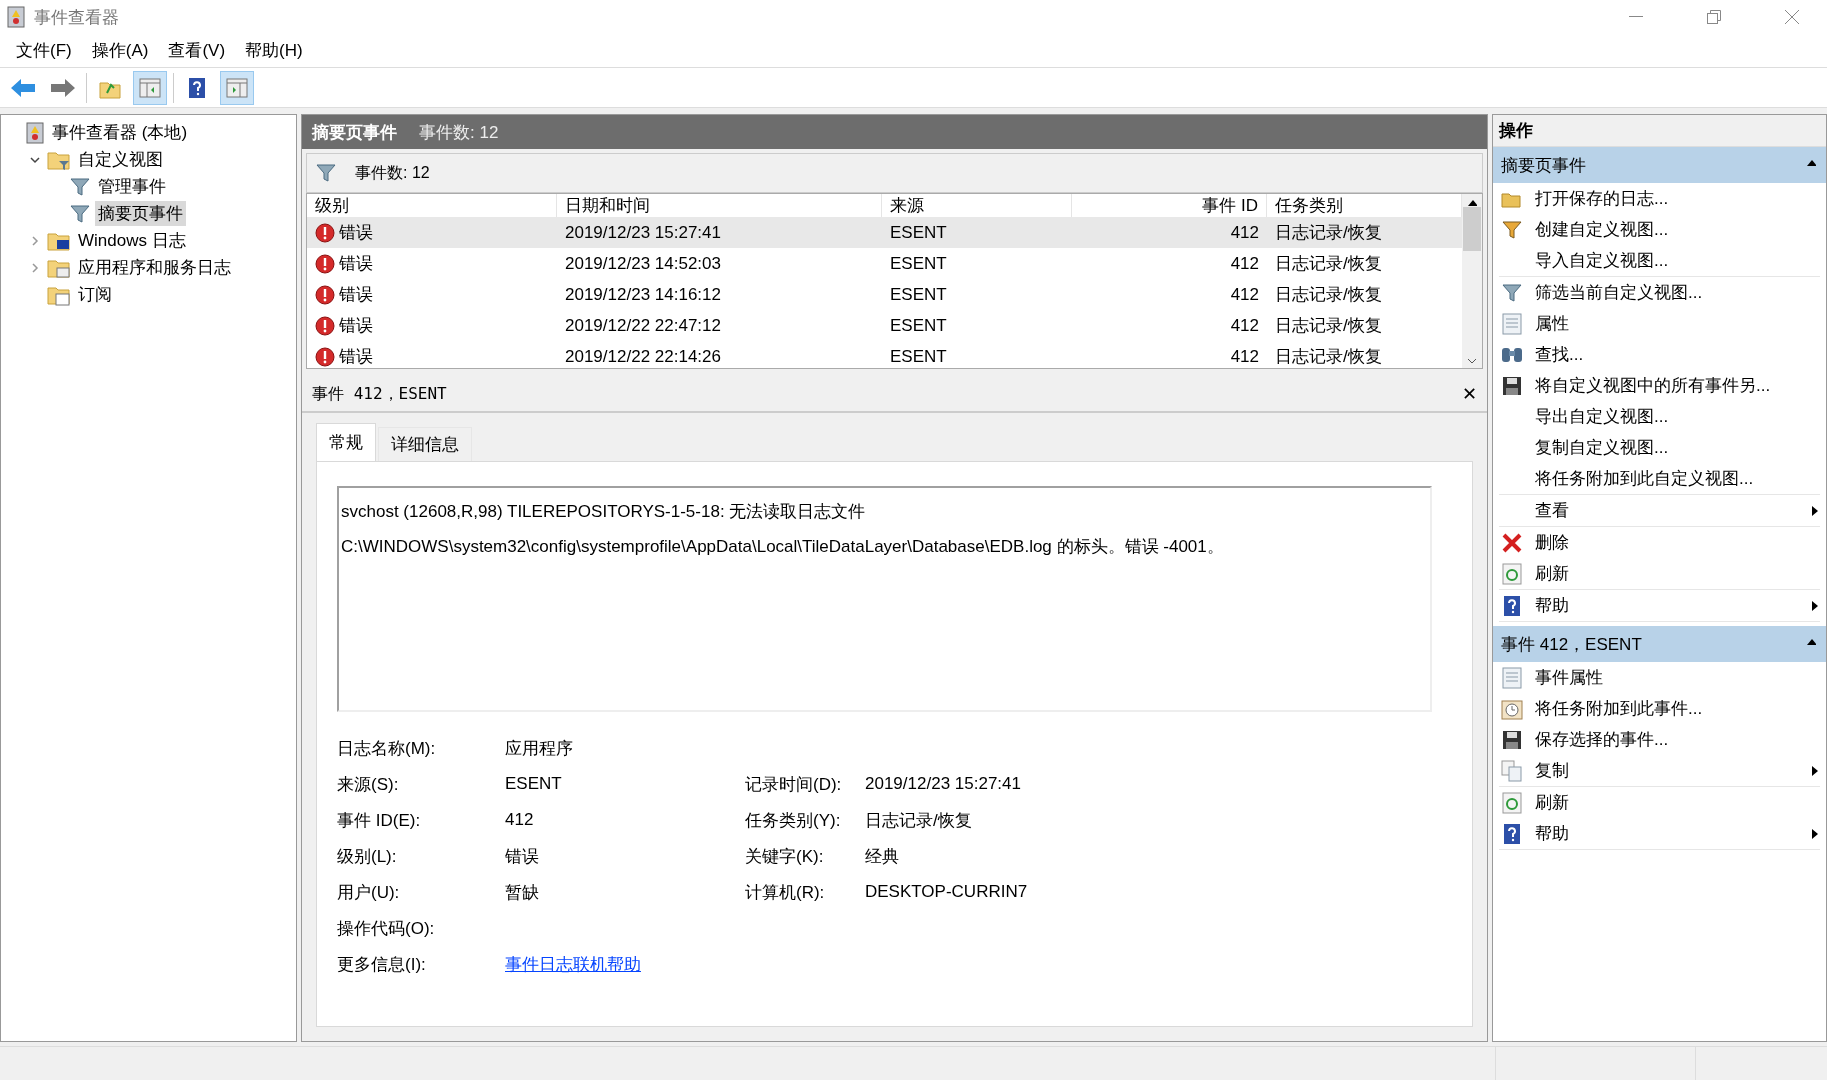 The height and width of the screenshot is (1080, 1827). I want to click on tree-item: 订阅, so click(95, 294).